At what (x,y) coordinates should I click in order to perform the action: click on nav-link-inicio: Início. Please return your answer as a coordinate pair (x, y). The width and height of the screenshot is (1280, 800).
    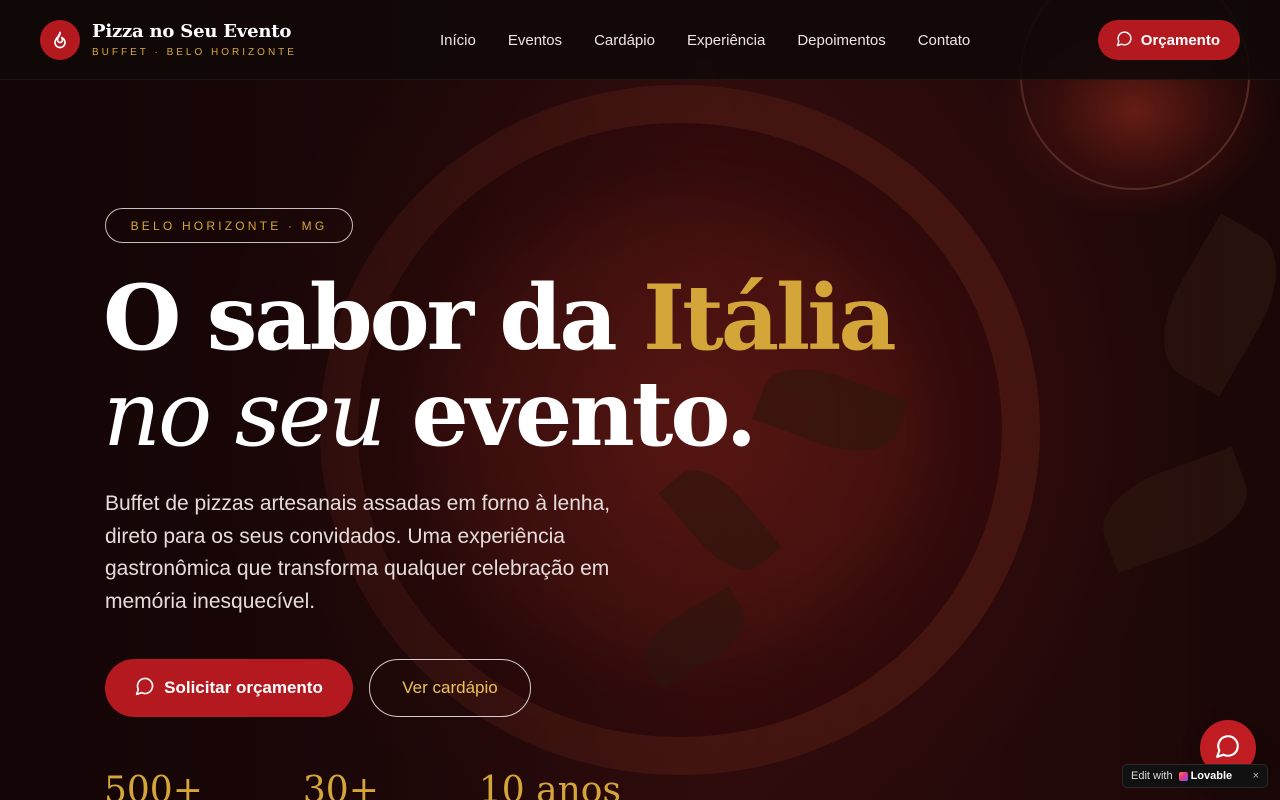
    Looking at the image, I should click on (458, 40).